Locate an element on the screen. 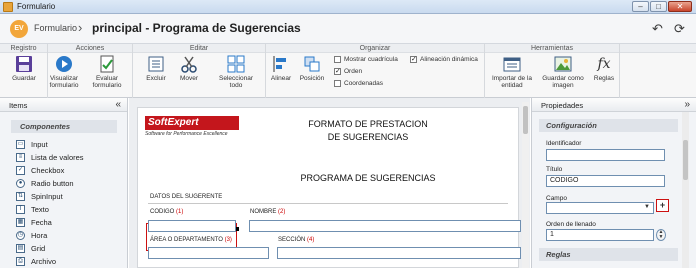 Image resolution: width=696 pixels, height=268 pixels. delete-label: Excluir is located at coordinates (156, 78).